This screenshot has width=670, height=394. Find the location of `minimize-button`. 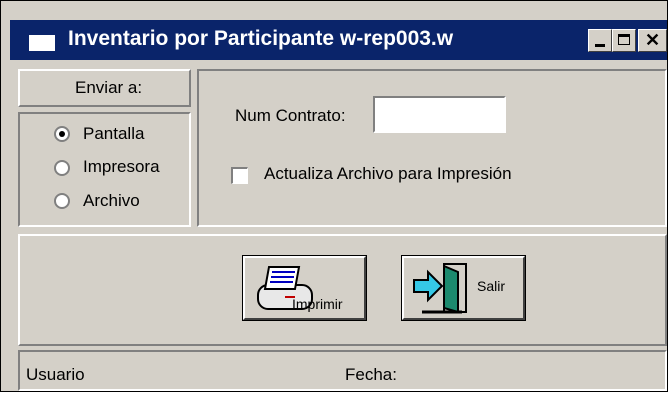

minimize-button is located at coordinates (600, 40).